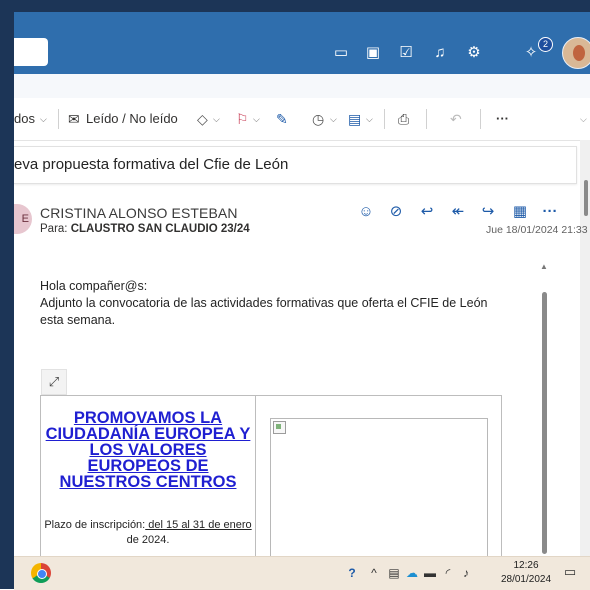 The width and height of the screenshot is (590, 590). What do you see at coordinates (54, 229) in the screenshot?
I see `to-label: Para:` at bounding box center [54, 229].